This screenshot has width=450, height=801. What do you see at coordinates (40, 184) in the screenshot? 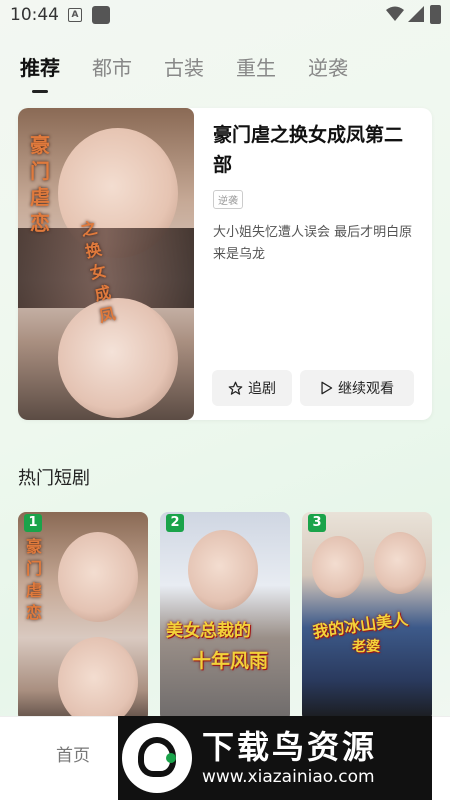
I see `poster-title-text: 豪门虐恋` at bounding box center [40, 184].